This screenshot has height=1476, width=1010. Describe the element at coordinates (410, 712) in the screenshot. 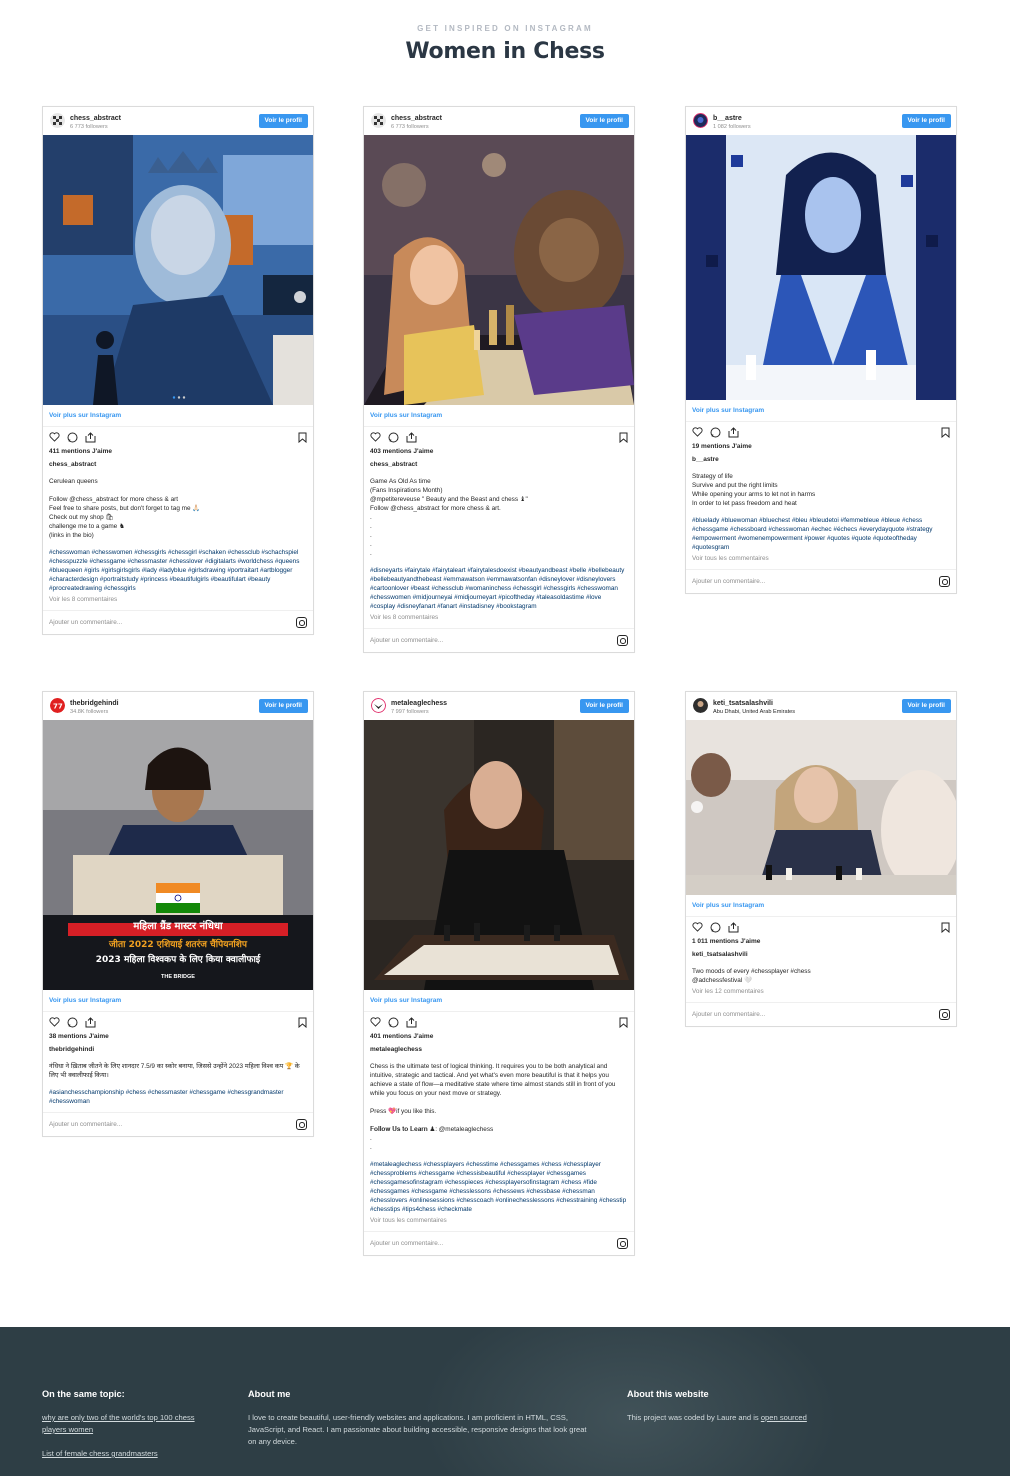

I see `post-followers: 7 997 followers` at that location.